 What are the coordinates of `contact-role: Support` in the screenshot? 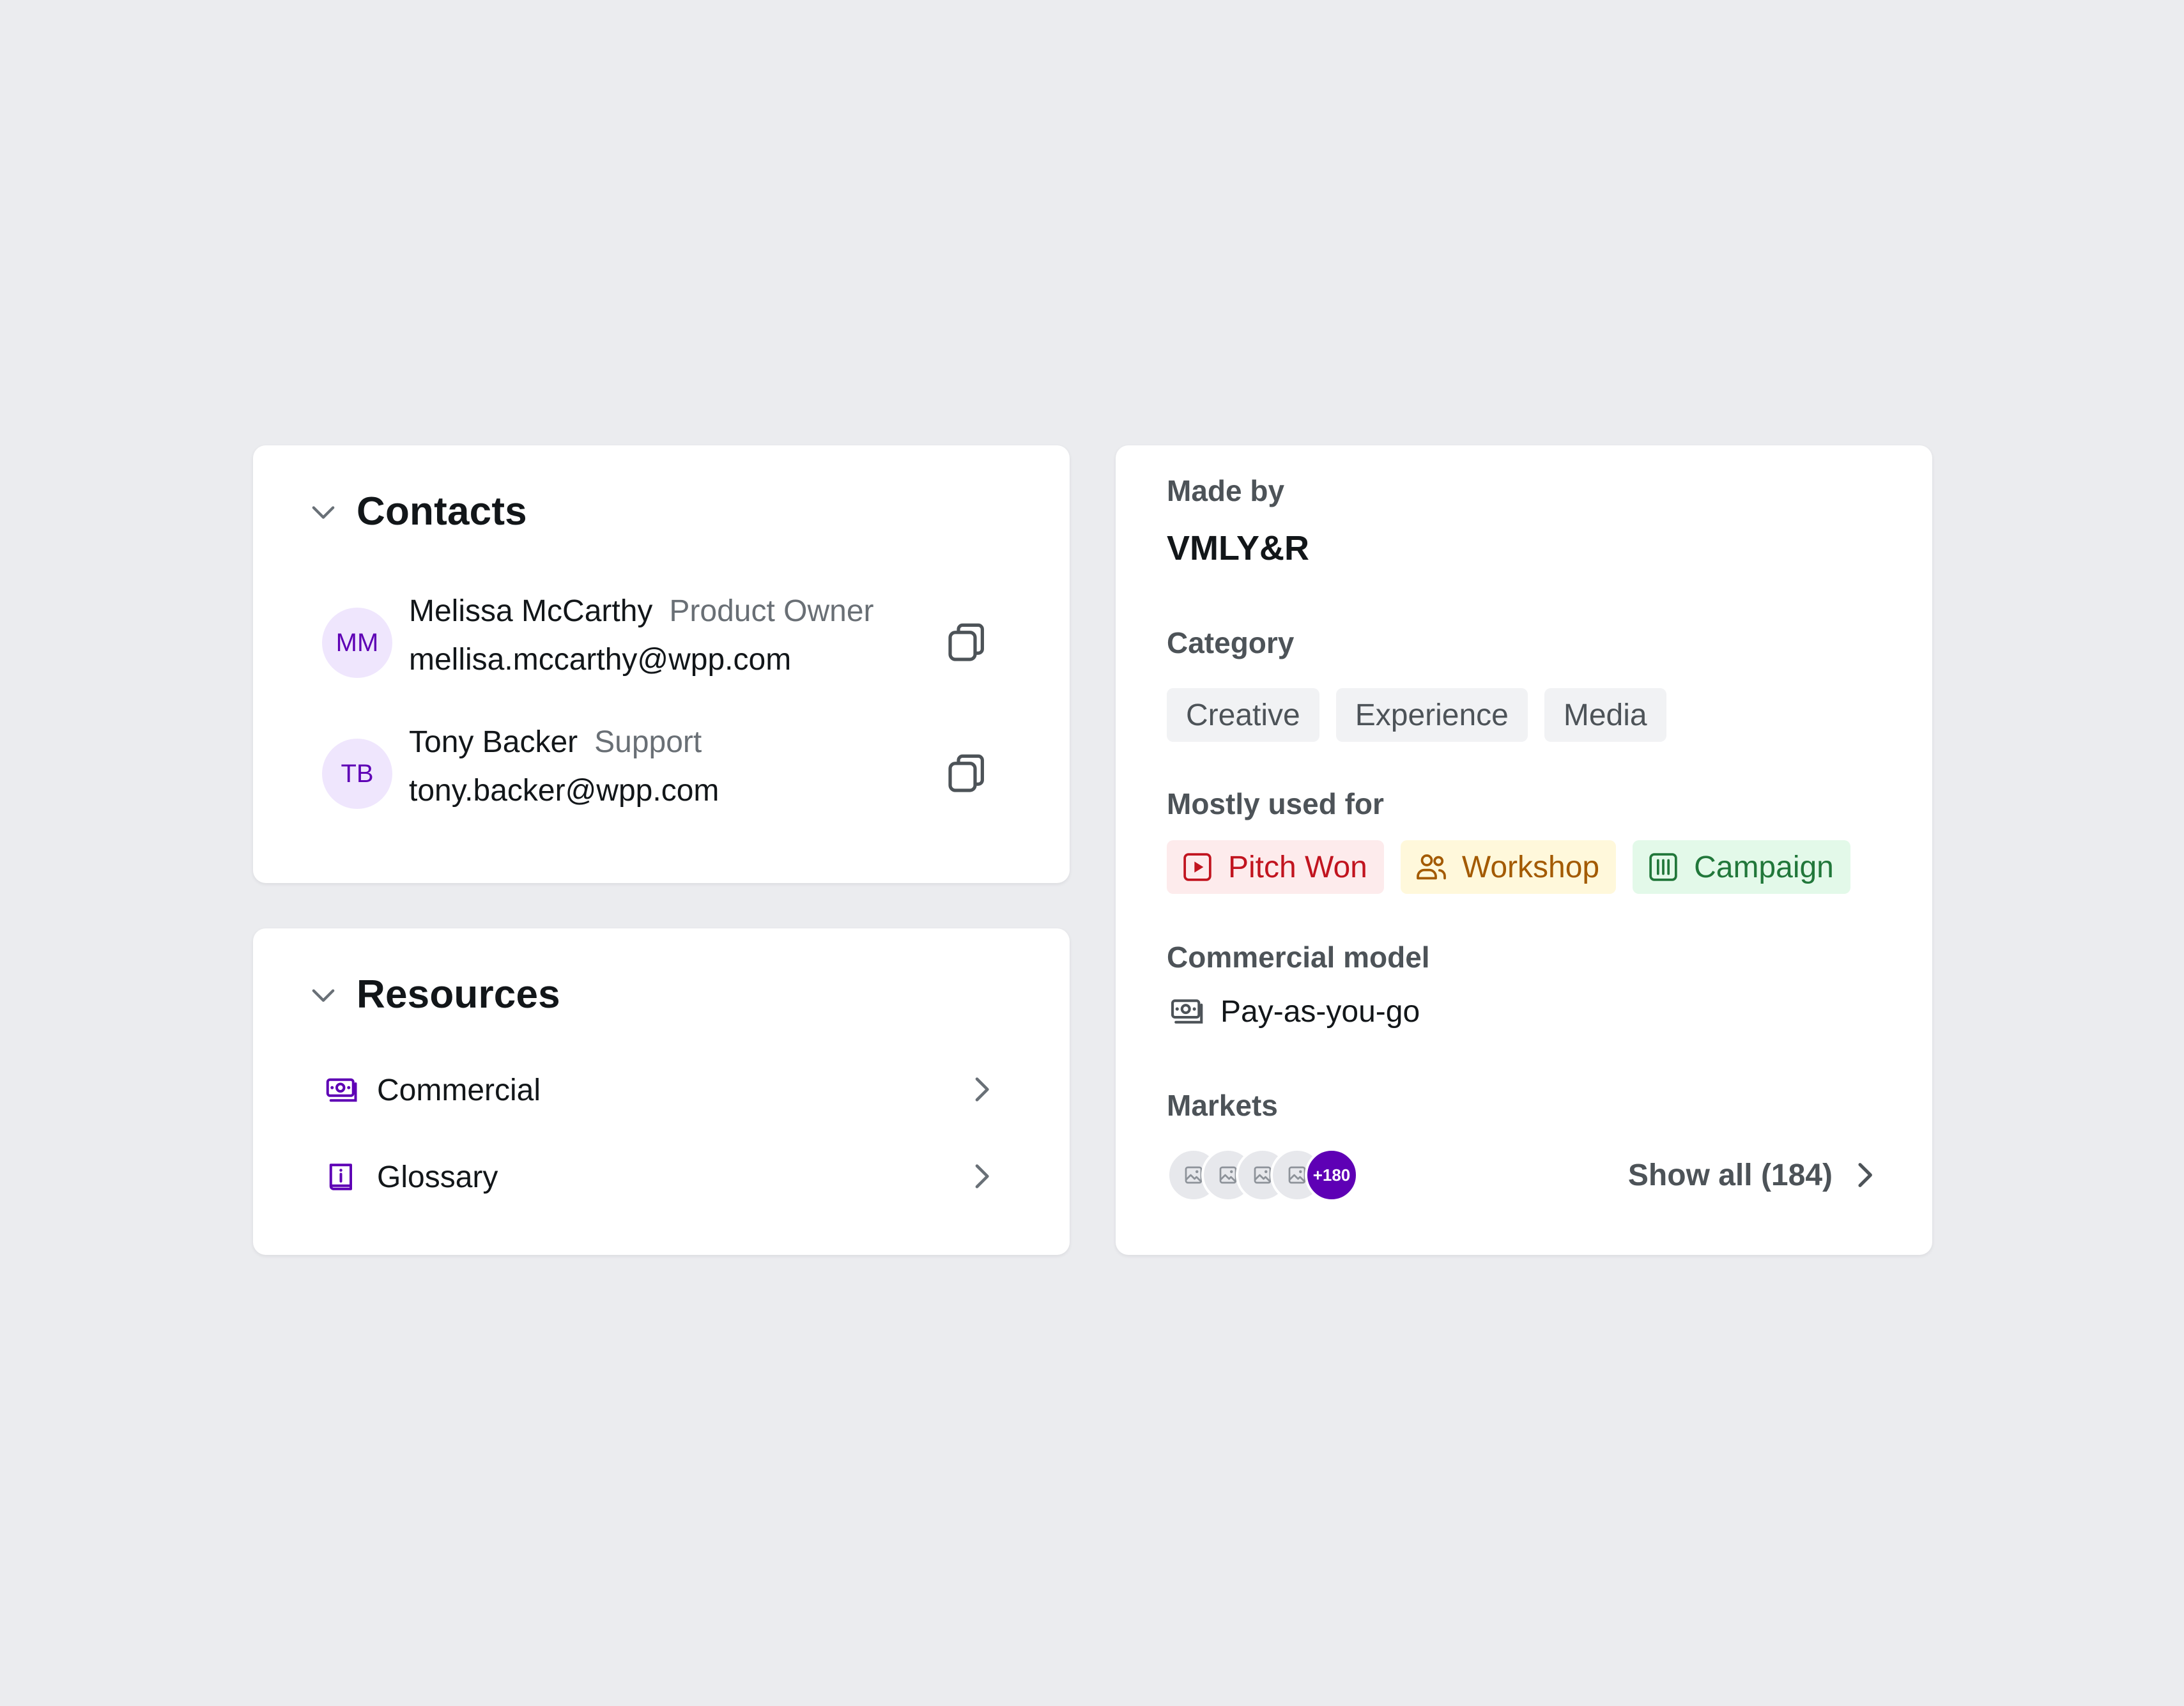 It's located at (648, 742).